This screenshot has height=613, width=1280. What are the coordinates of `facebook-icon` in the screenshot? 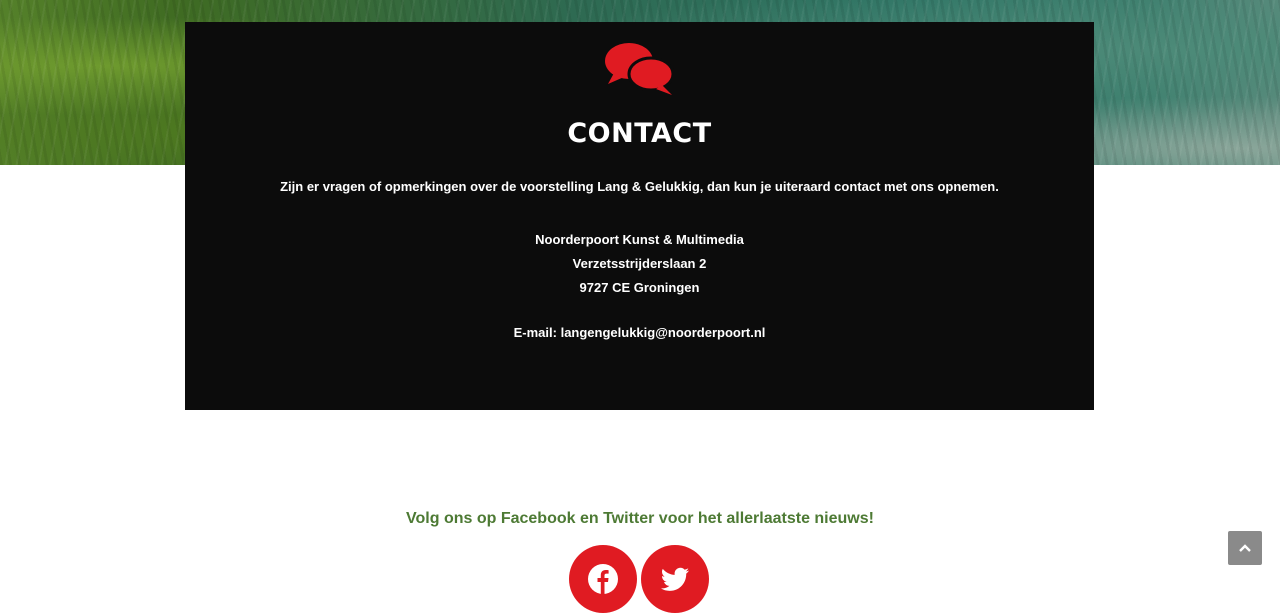 It's located at (603, 579).